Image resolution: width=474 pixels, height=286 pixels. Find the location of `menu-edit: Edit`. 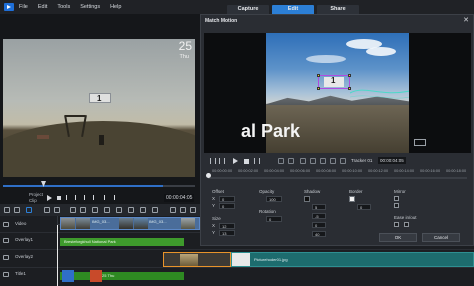

menu-edit: Edit is located at coordinates (42, 7).